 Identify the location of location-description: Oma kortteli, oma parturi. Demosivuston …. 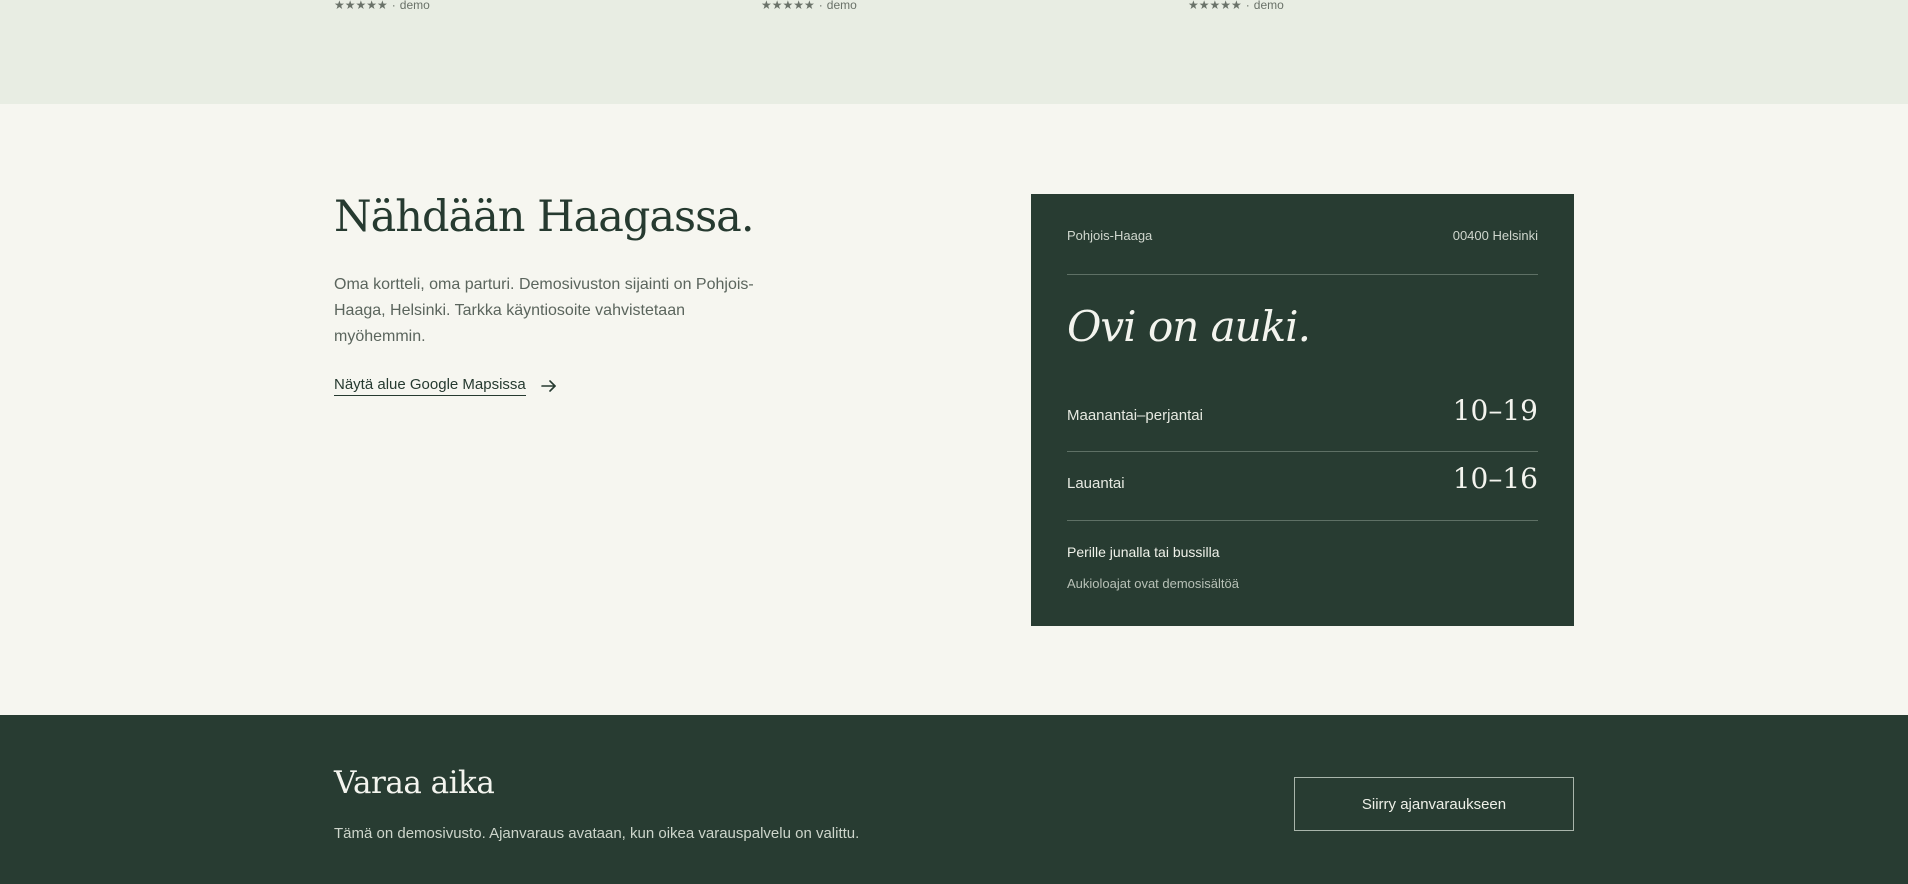
(544, 310).